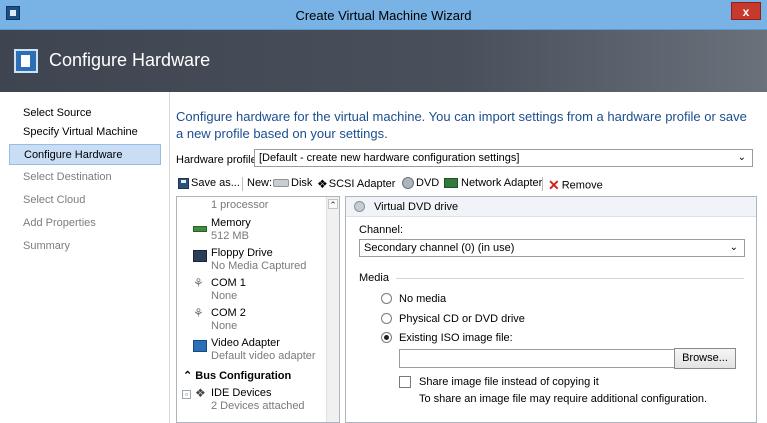 This screenshot has width=767, height=423. Describe the element at coordinates (381, 230) in the screenshot. I see `channel-label: Channel:` at that location.